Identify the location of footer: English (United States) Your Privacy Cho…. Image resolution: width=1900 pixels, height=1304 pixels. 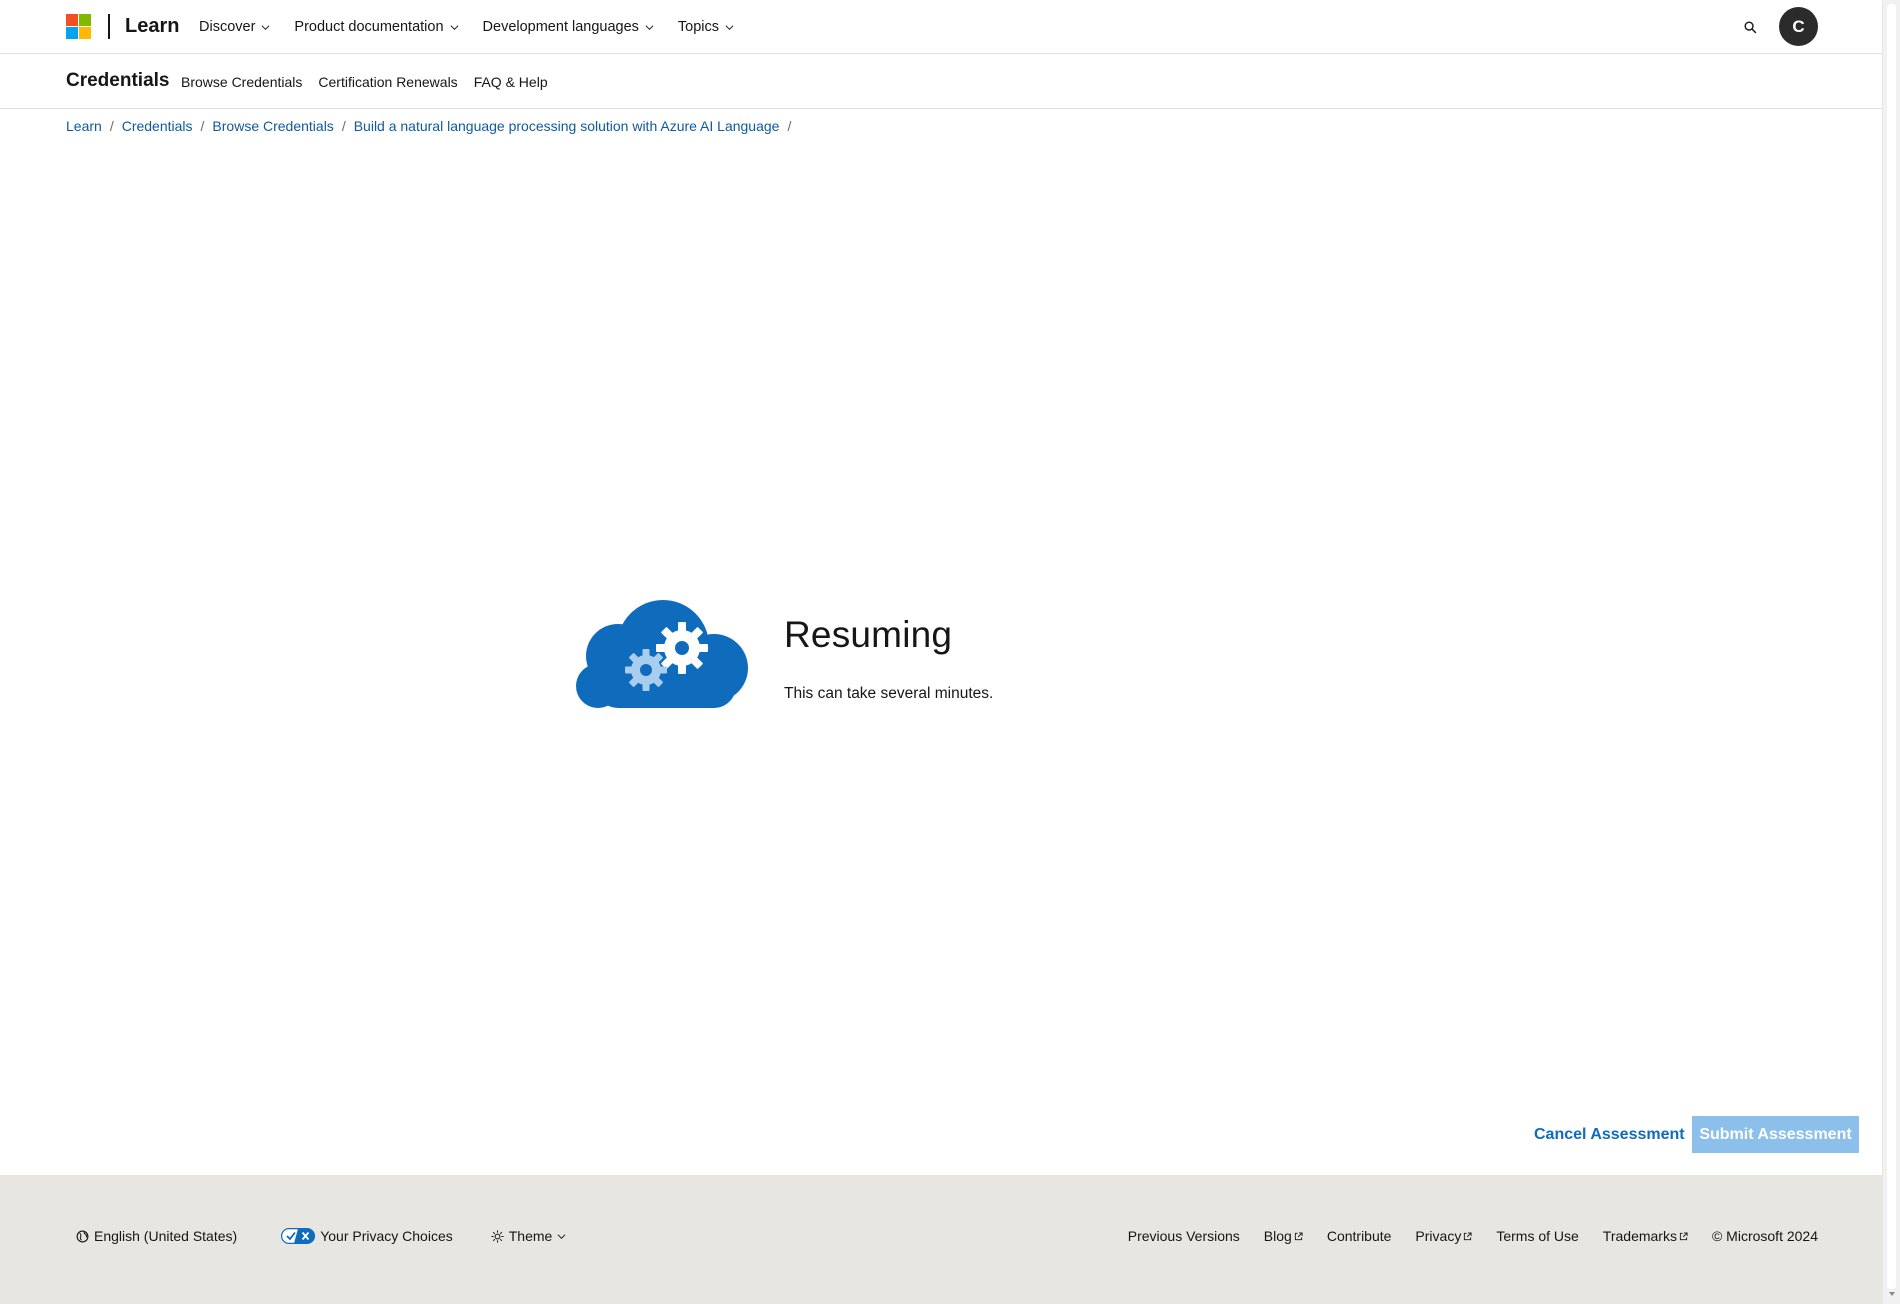
(941, 1239).